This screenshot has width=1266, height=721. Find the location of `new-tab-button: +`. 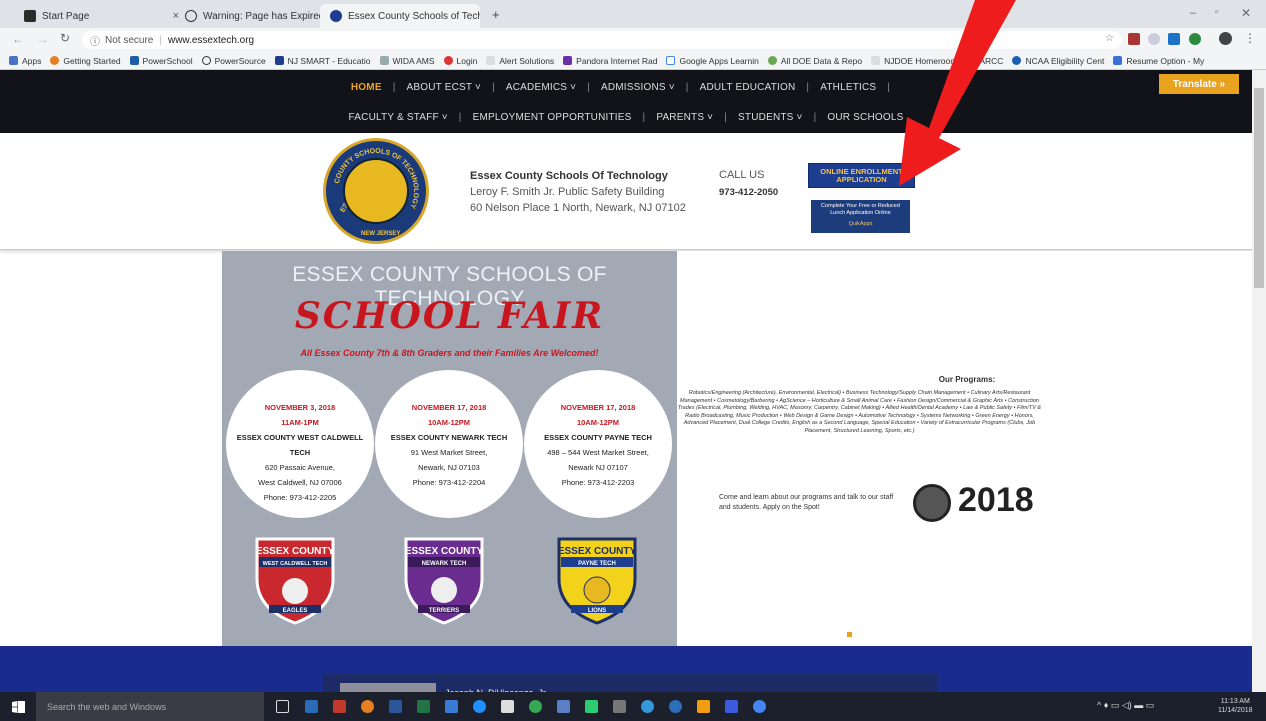

new-tab-button: + is located at coordinates (496, 14).